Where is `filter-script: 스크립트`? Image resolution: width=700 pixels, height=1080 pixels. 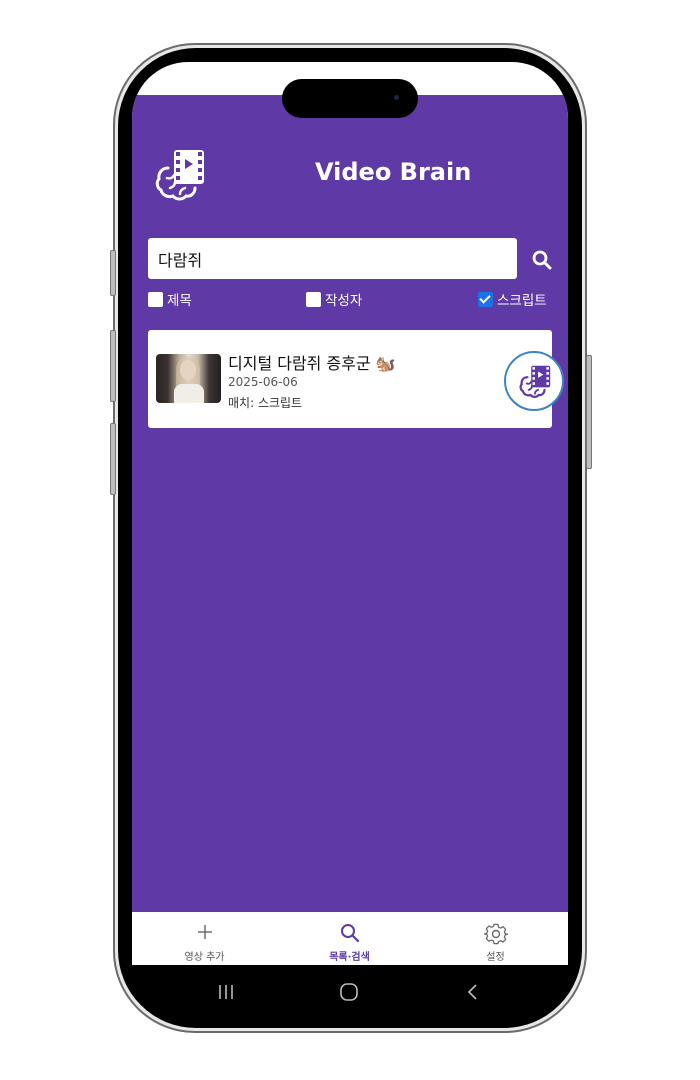 filter-script: 스크립트 is located at coordinates (512, 299).